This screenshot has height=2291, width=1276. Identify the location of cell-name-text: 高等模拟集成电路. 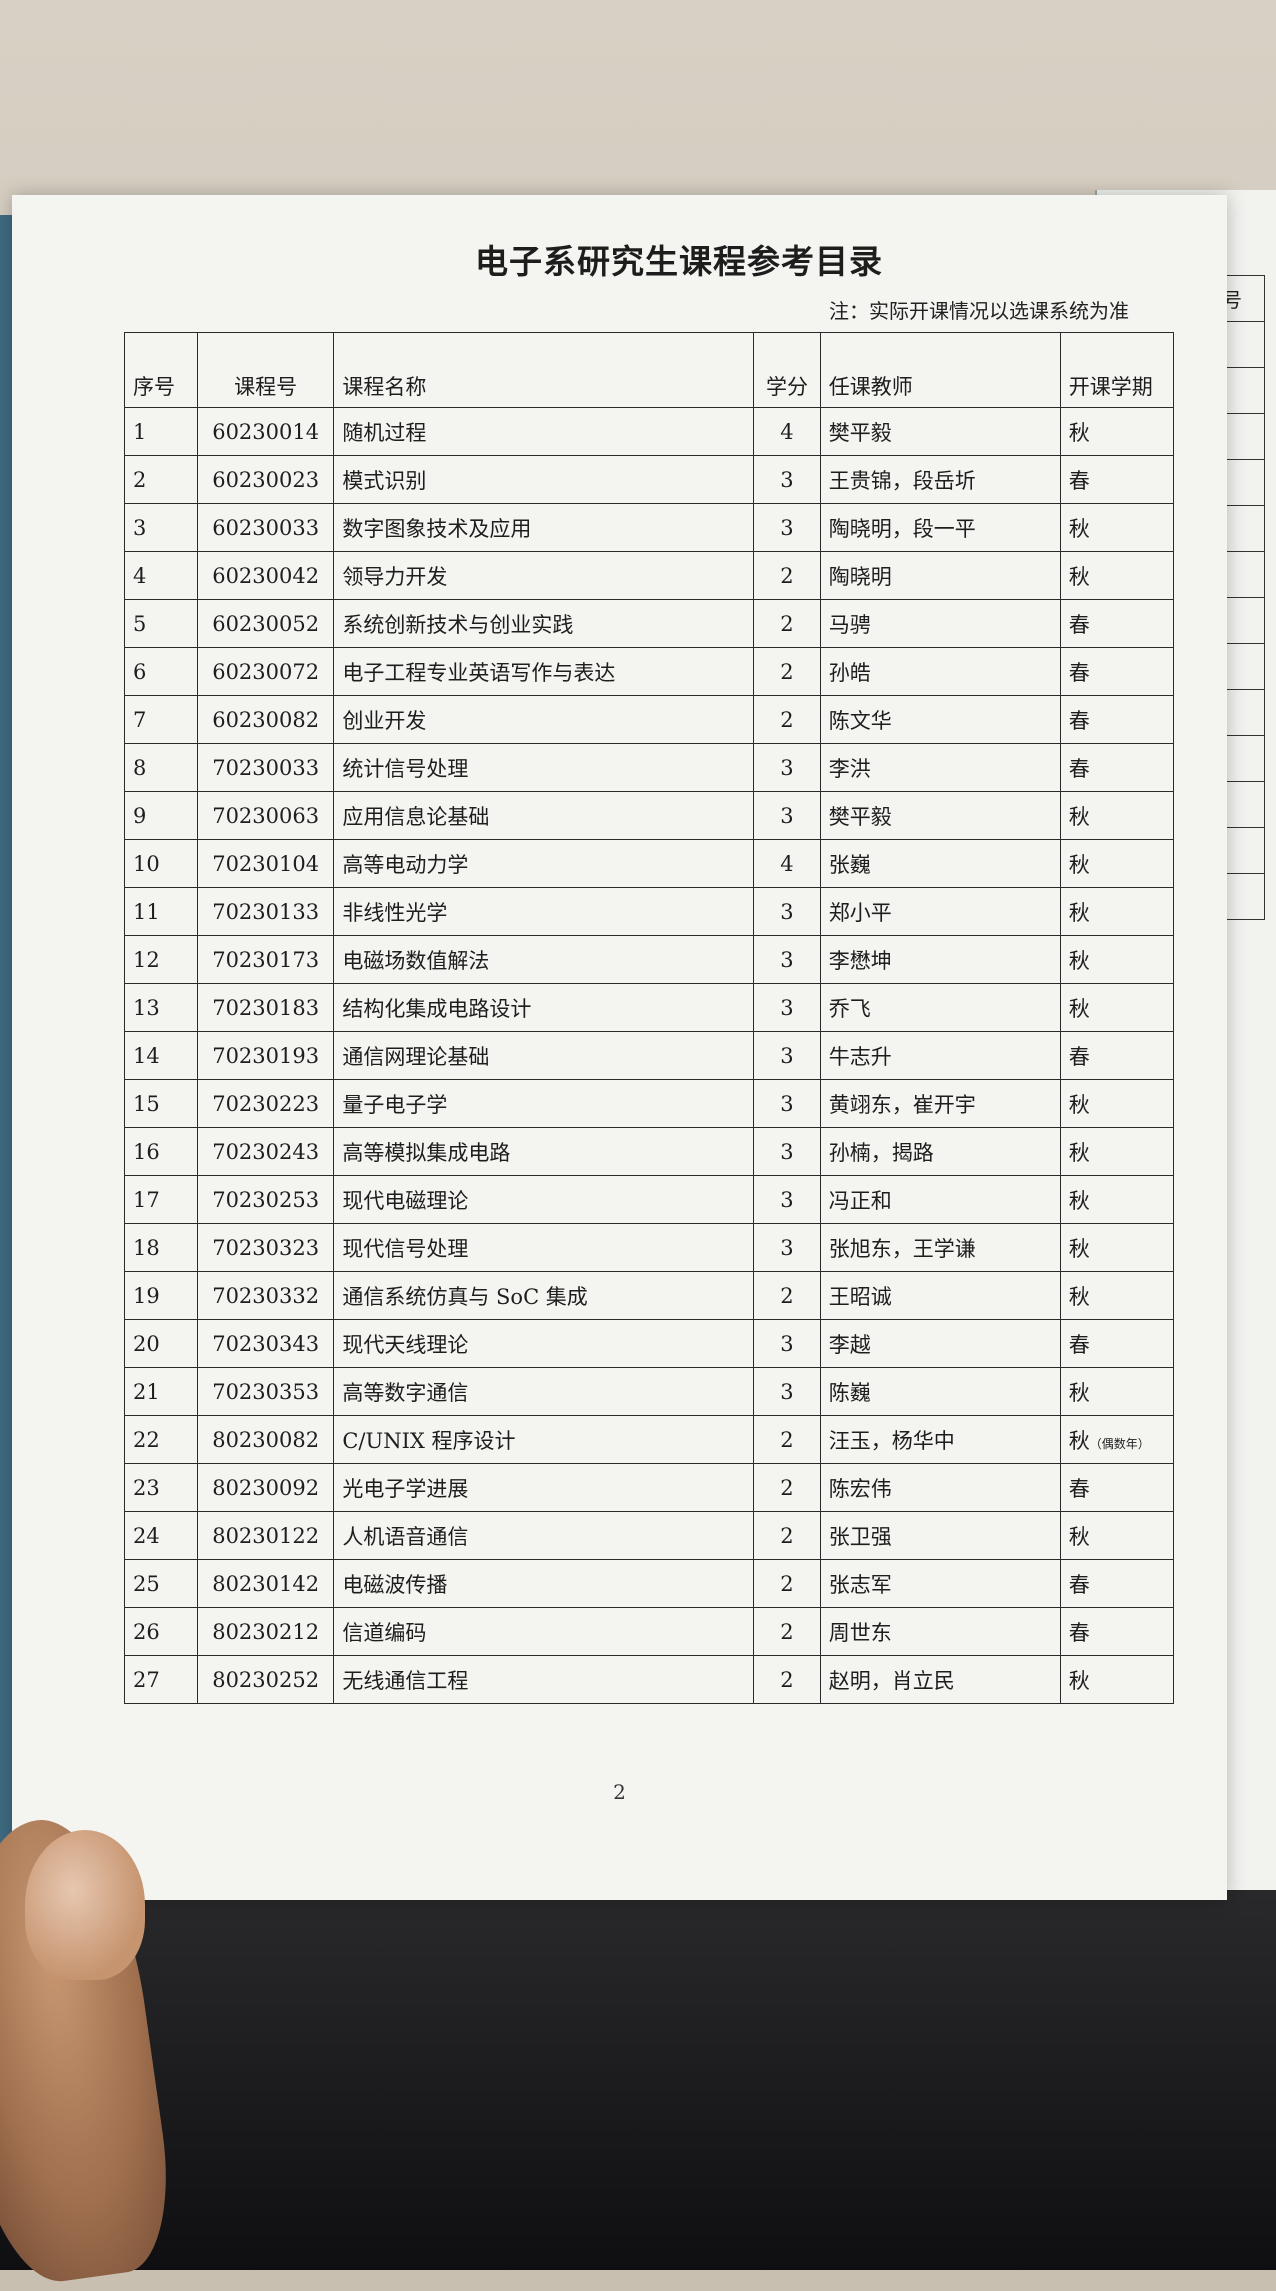
(426, 1152).